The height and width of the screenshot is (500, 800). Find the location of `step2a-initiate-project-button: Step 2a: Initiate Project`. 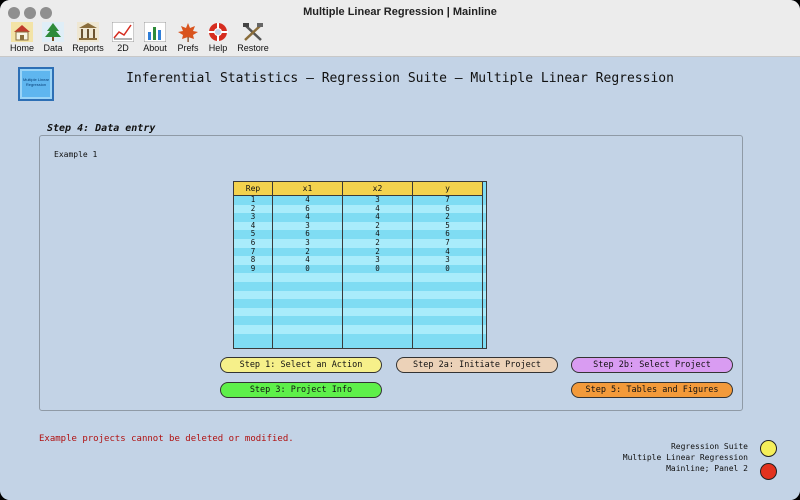

step2a-initiate-project-button: Step 2a: Initiate Project is located at coordinates (477, 365).